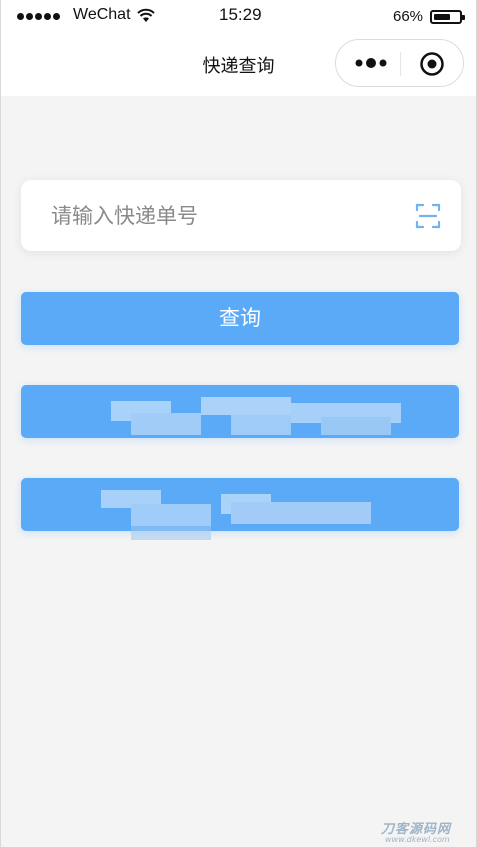  I want to click on status-time: 15:29, so click(240, 14).